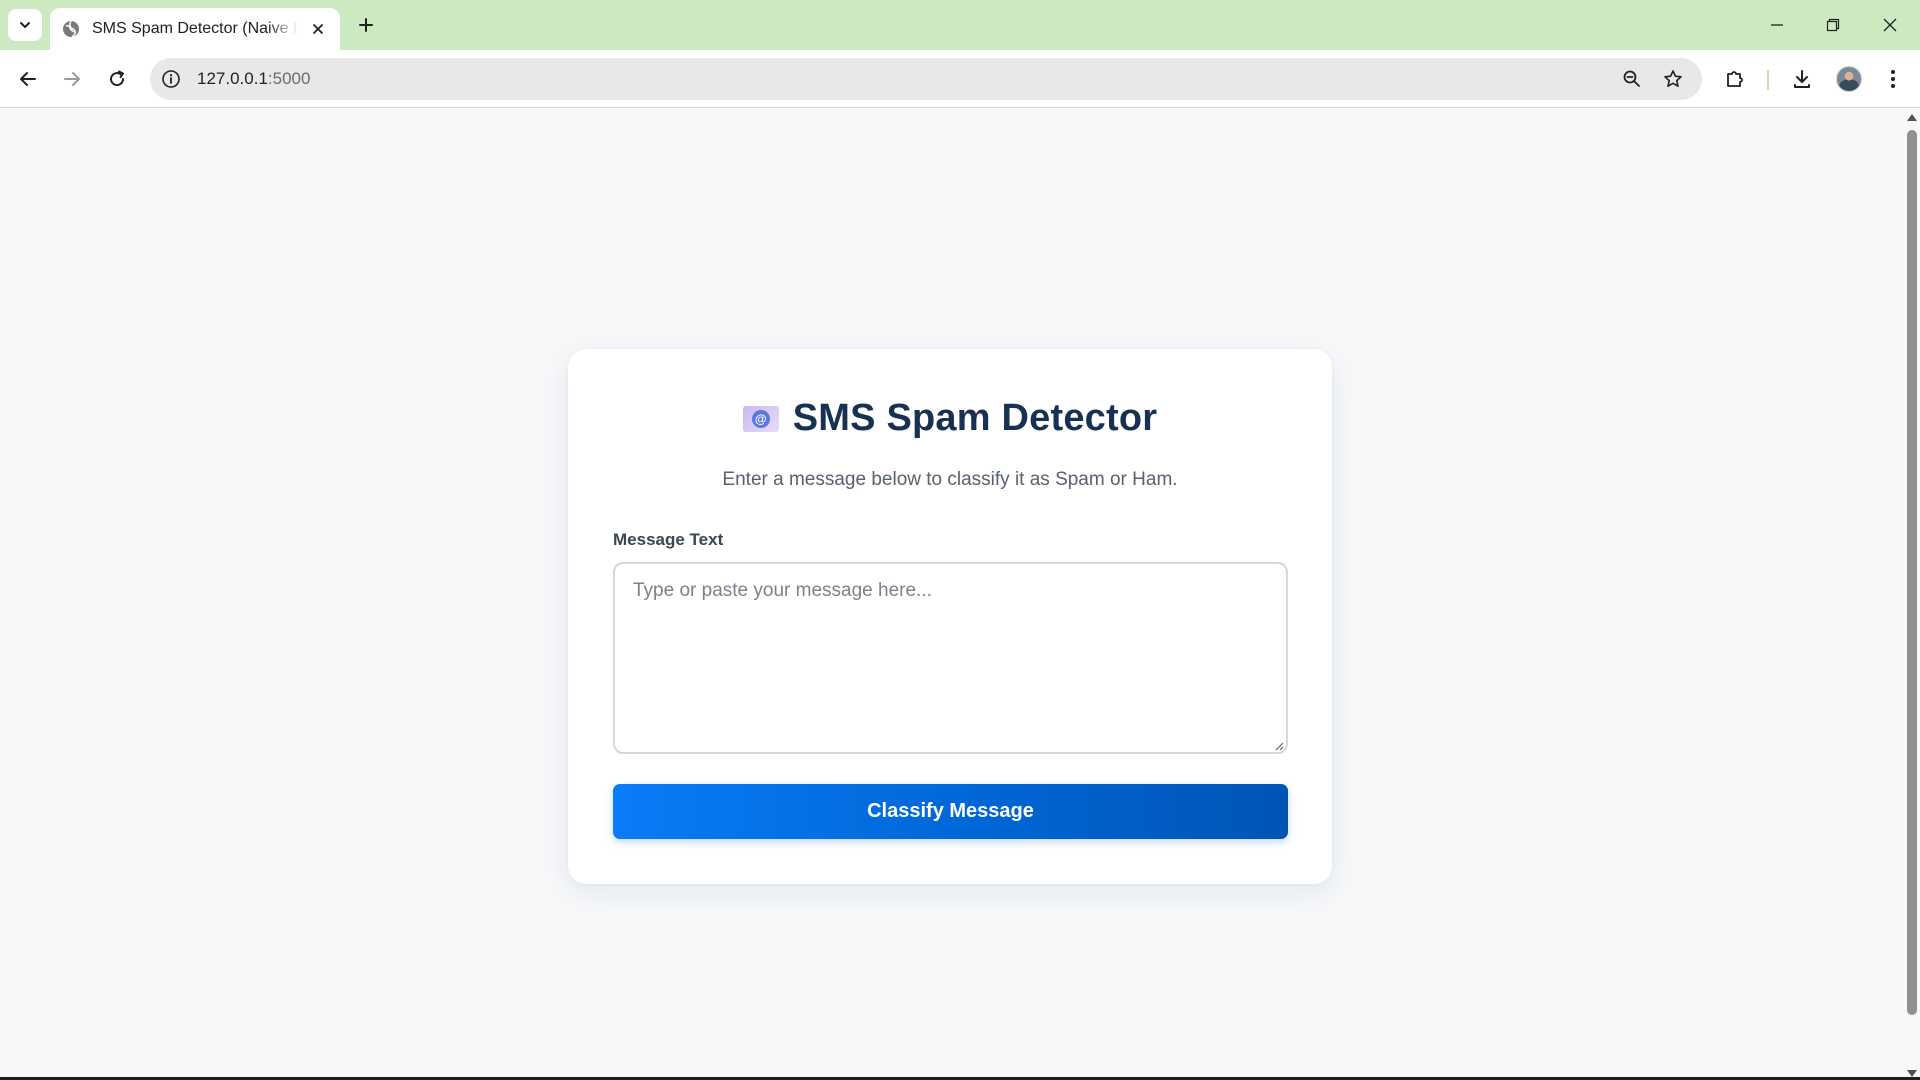  I want to click on reload-button, so click(117, 79).